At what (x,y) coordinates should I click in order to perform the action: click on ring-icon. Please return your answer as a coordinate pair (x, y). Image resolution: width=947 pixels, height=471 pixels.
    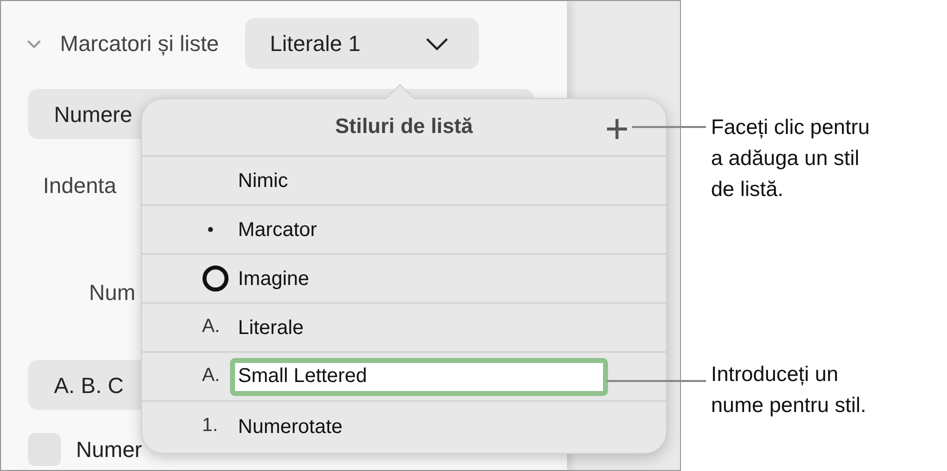
    Looking at the image, I should click on (215, 278).